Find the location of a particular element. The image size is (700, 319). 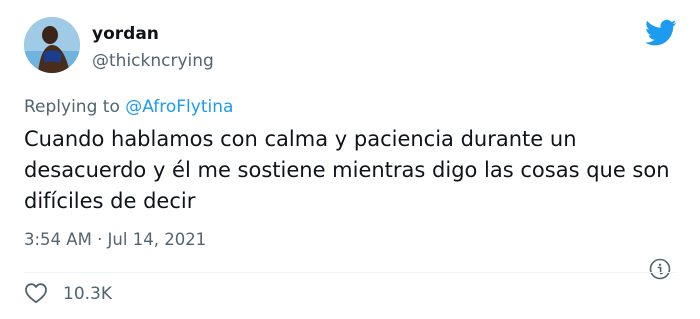

timestamp: 3:54 AM · Jul 14, 2021 is located at coordinates (115, 240).